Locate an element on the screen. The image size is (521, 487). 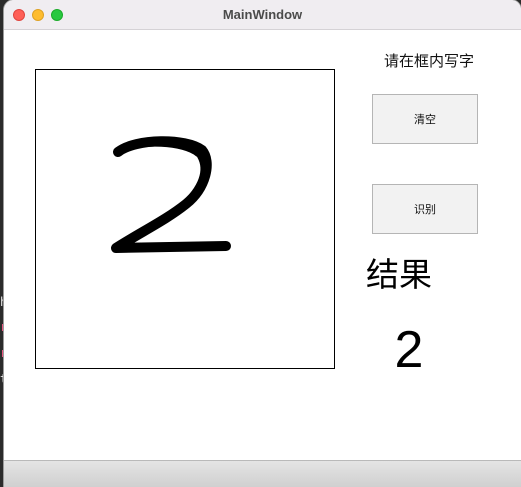
title-bar: MainWindow is located at coordinates (262, 15).